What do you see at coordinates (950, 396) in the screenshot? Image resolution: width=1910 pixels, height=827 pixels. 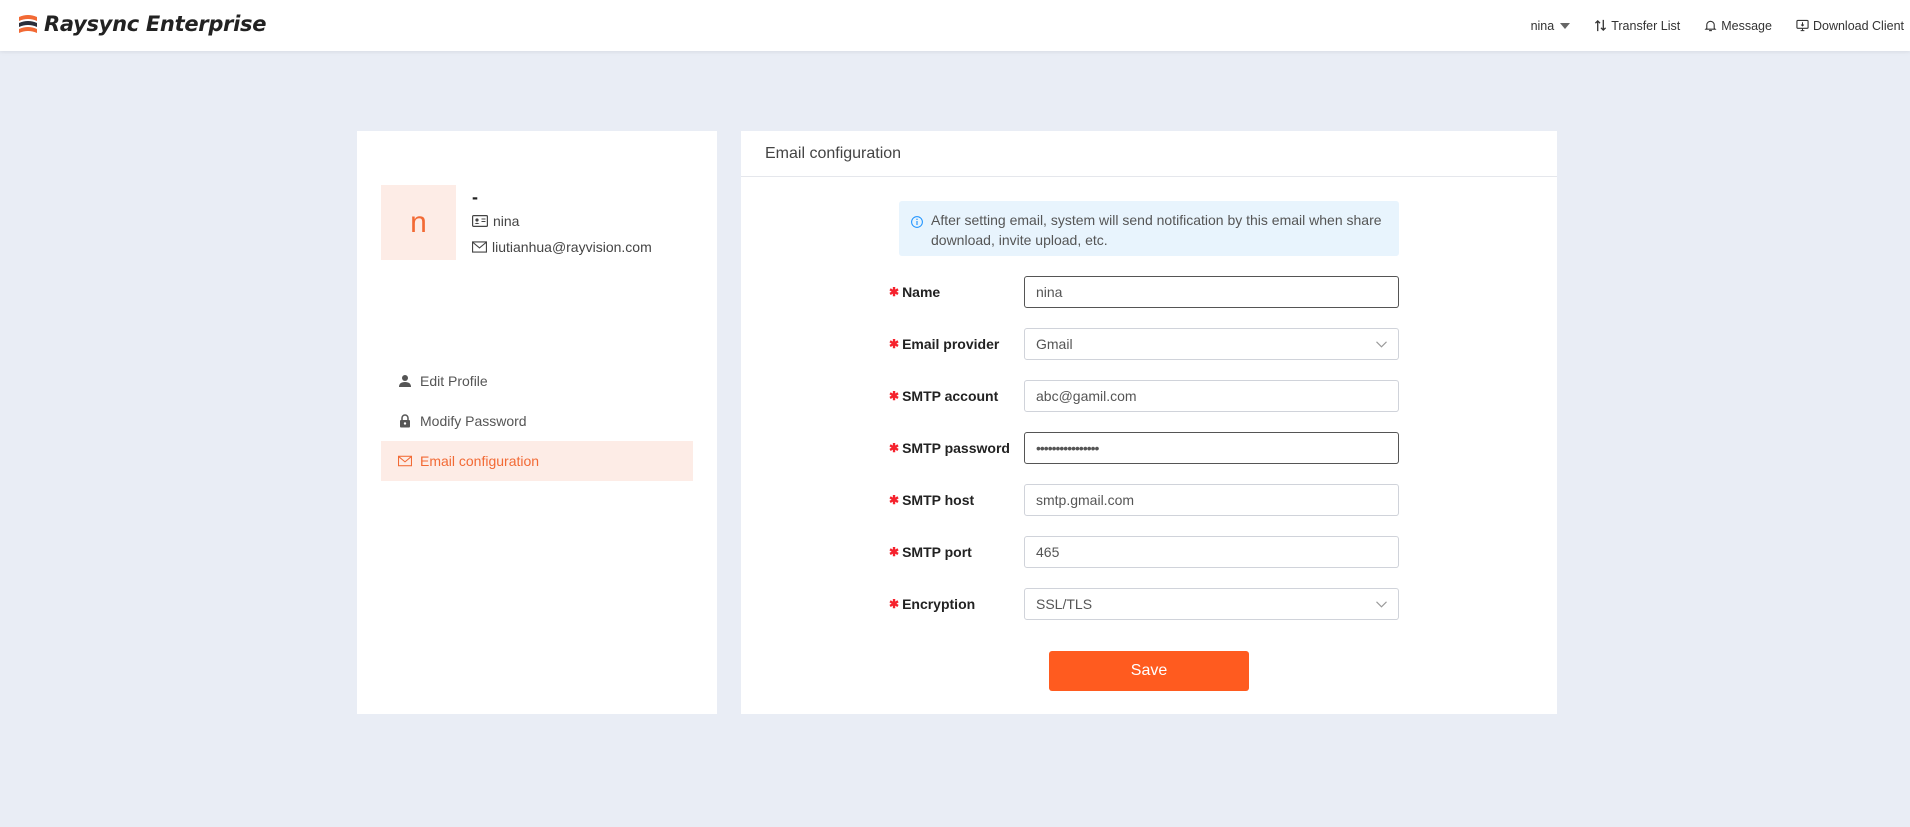 I see `field-label-text: SMTP account` at bounding box center [950, 396].